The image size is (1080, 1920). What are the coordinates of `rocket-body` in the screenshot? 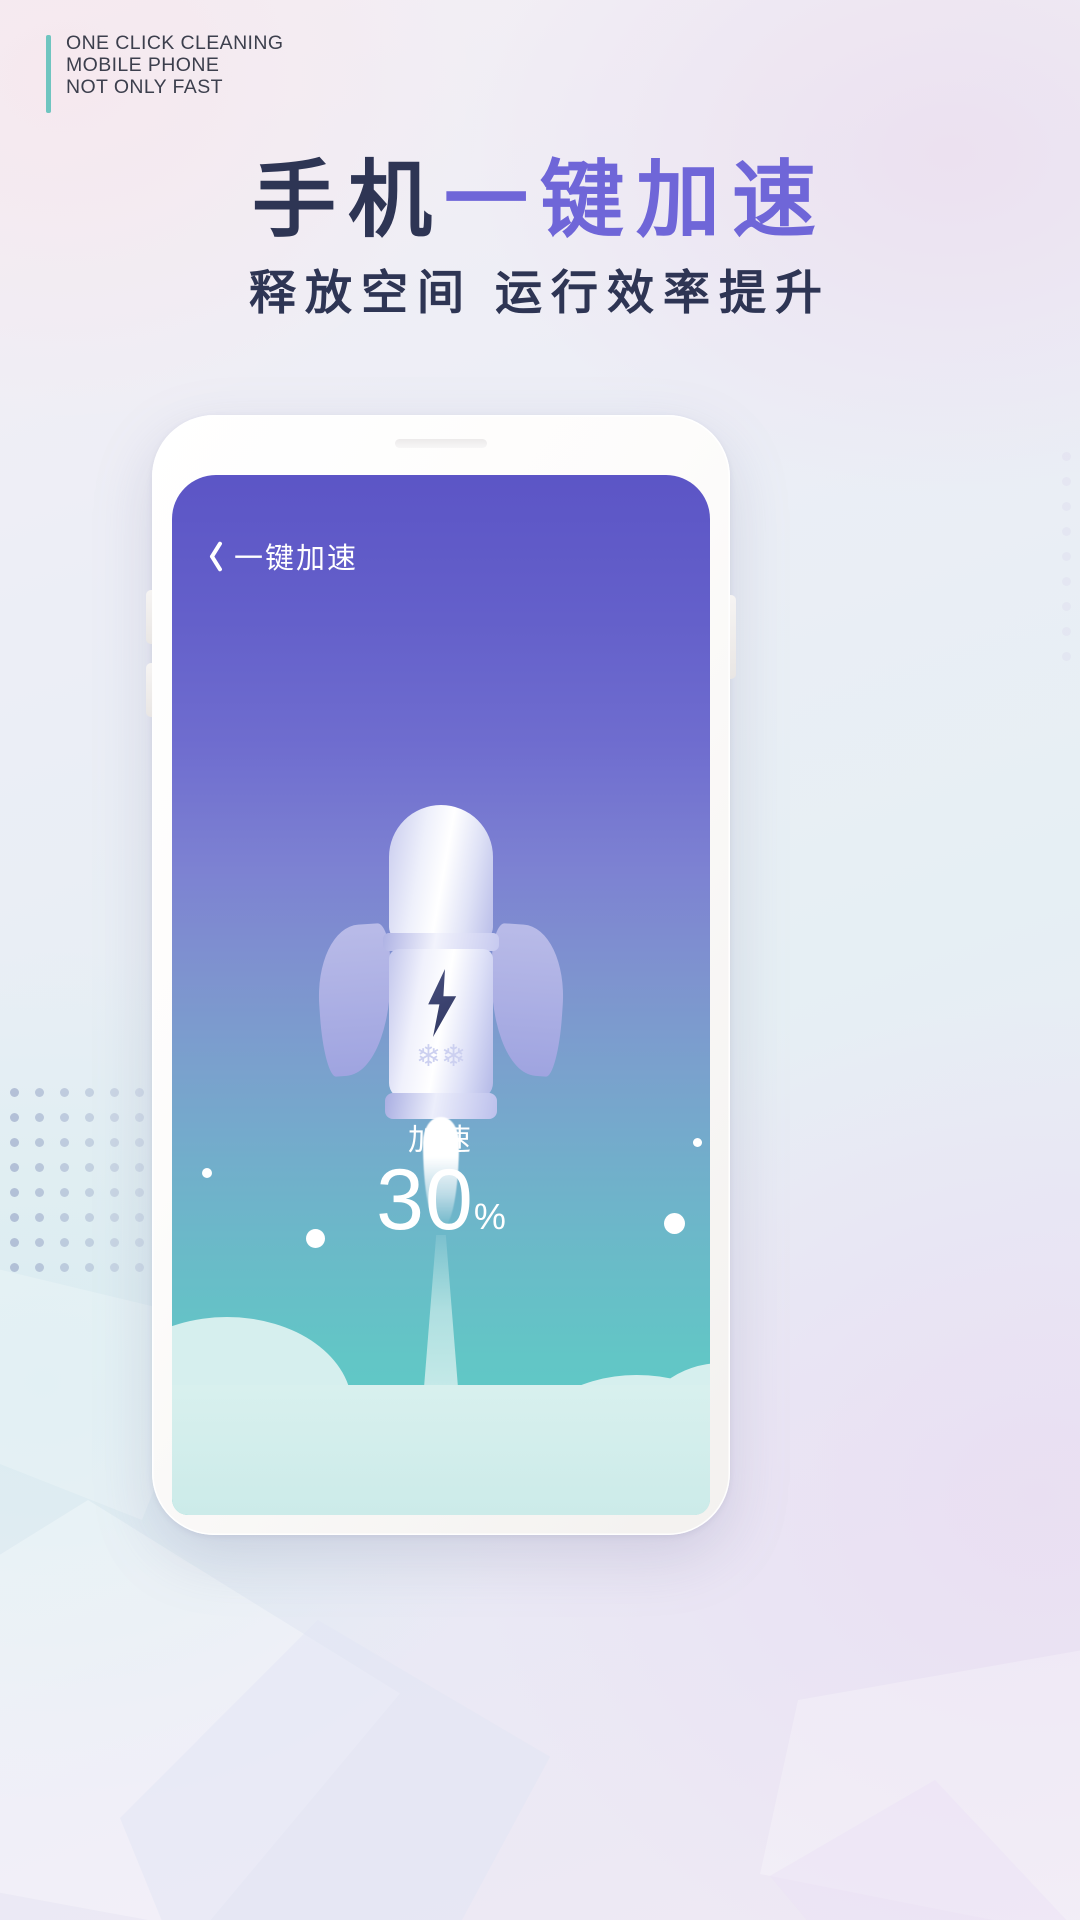 It's located at (441, 1024).